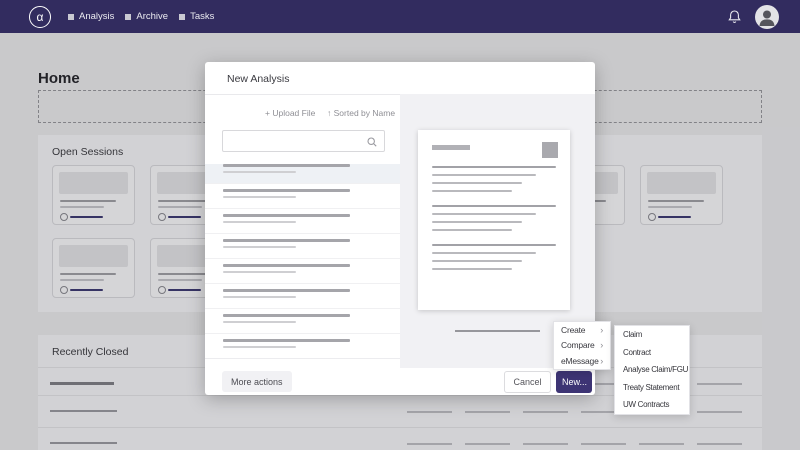 This screenshot has height=450, width=800. I want to click on search-icon, so click(372, 142).